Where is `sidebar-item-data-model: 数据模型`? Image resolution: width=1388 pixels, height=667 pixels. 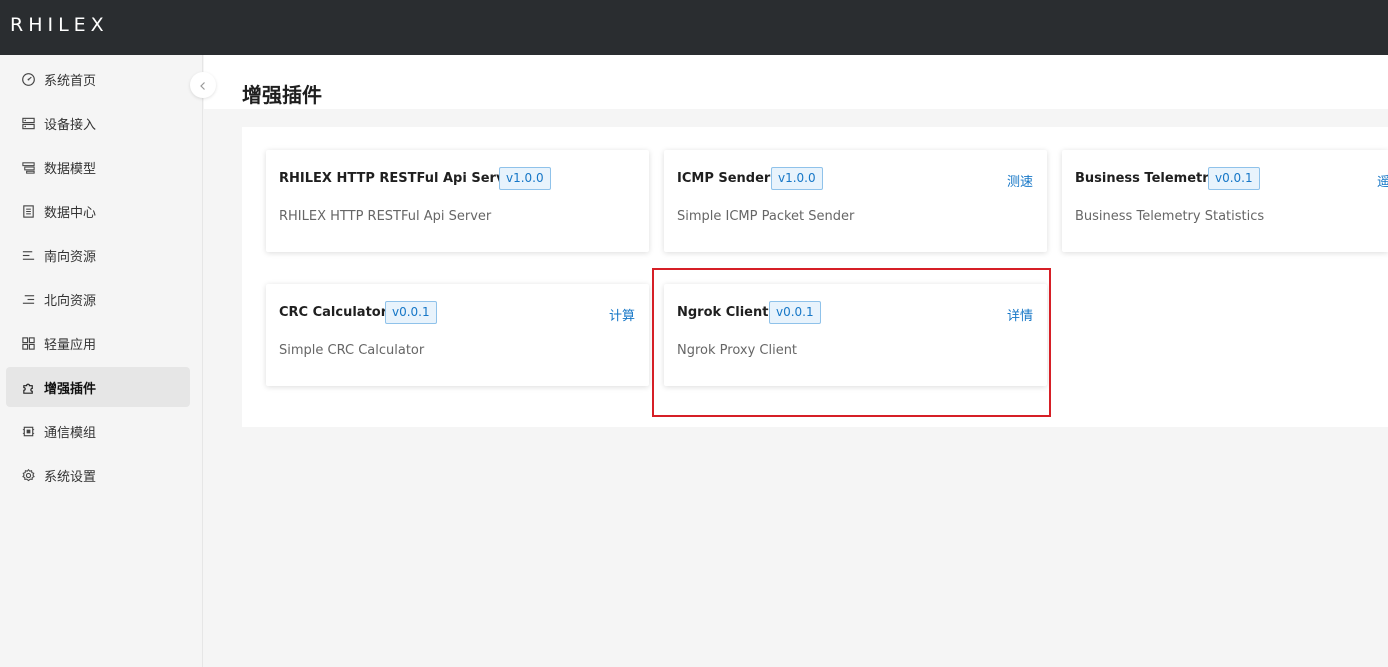
sidebar-item-data-model: 数据模型 is located at coordinates (98, 167).